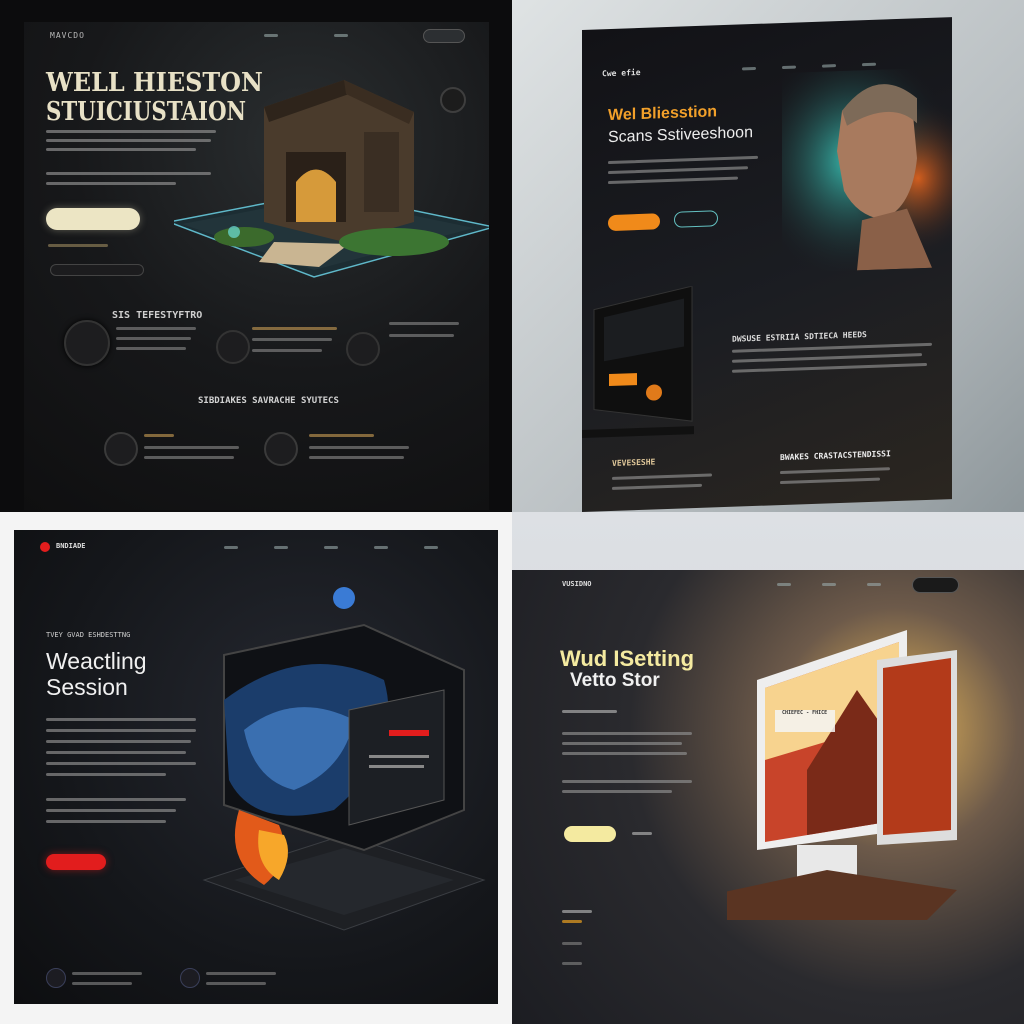 This screenshot has height=1024, width=1024. What do you see at coordinates (157, 315) in the screenshot?
I see `q1-section-heading: SIS TEFESTYFTRO` at bounding box center [157, 315].